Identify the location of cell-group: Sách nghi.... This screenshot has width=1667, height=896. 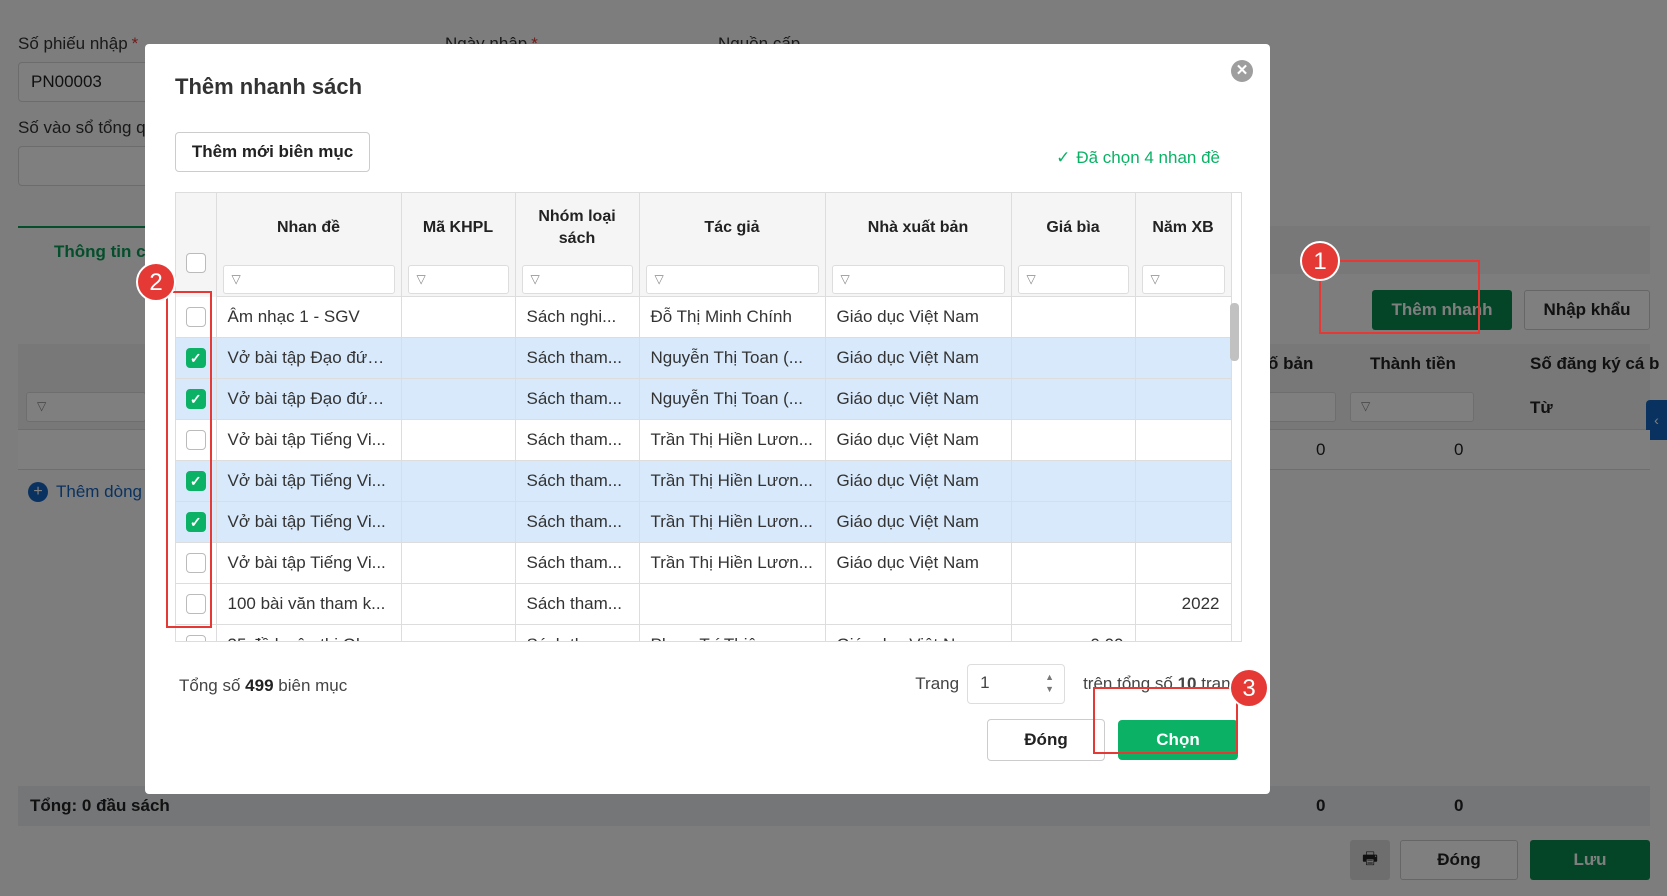
(577, 317).